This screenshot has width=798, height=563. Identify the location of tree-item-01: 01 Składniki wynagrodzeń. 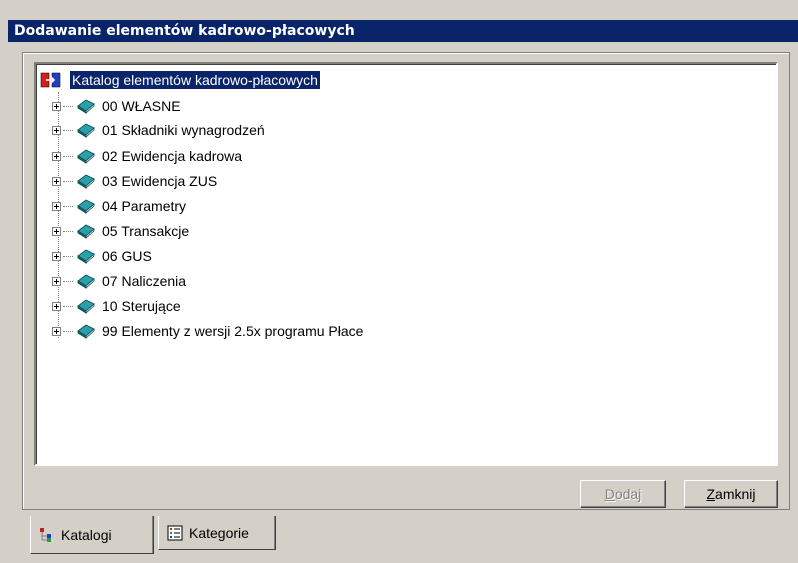
(158, 130).